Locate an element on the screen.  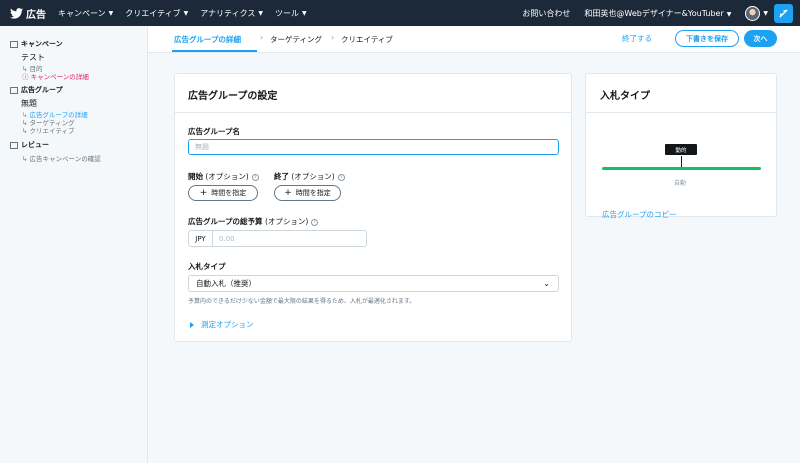
start-label: 開始 (オプション) i is located at coordinates (223, 176).